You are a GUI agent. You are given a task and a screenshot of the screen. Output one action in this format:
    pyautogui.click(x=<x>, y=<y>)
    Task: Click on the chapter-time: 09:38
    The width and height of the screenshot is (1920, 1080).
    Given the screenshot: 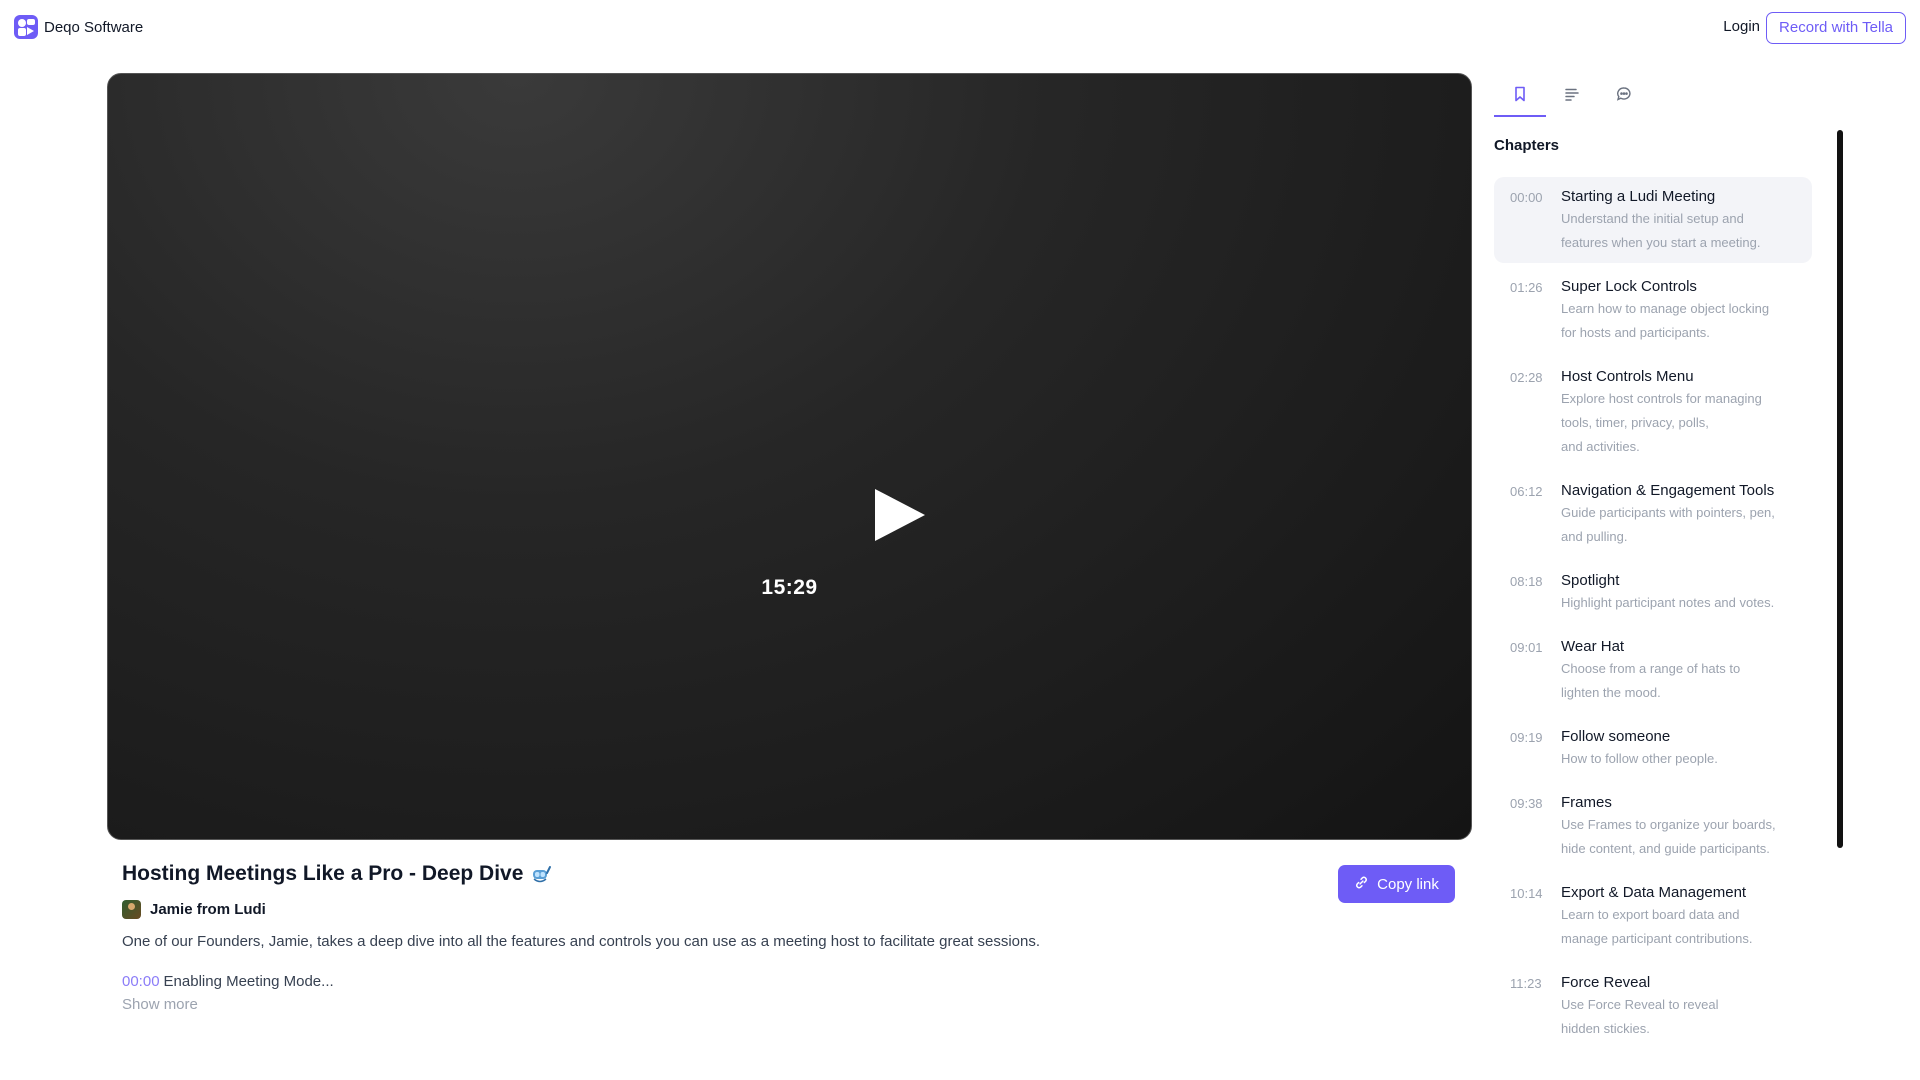 What is the action you would take?
    pyautogui.click(x=1526, y=803)
    